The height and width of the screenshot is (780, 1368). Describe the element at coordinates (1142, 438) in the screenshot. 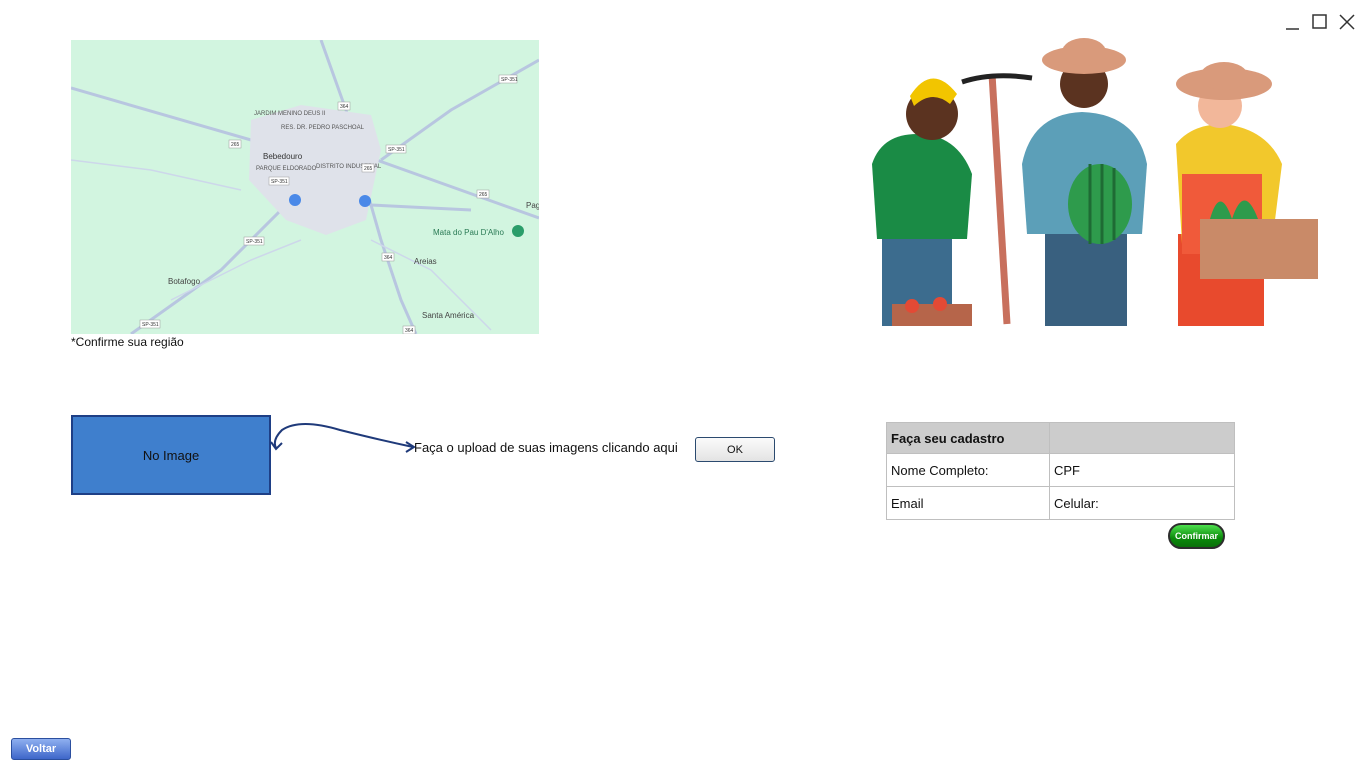

I see `form-header-empty` at that location.